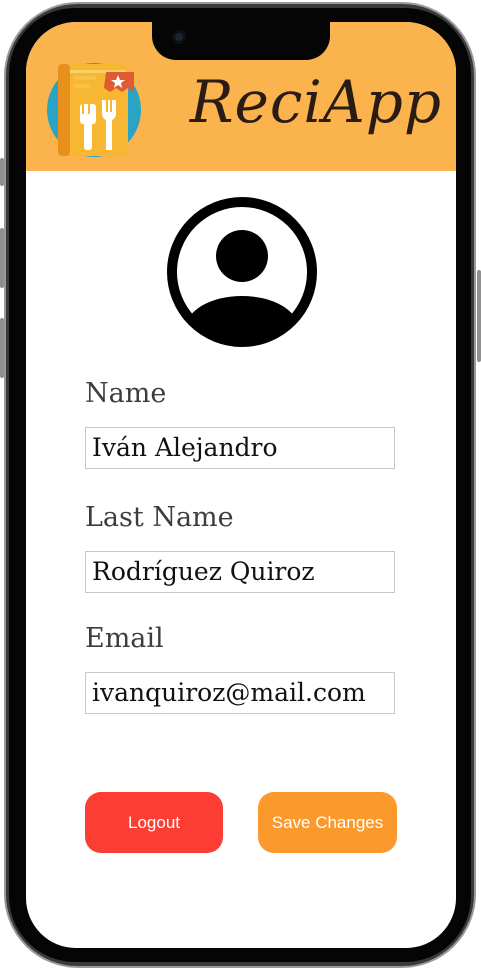 The image size is (481, 972). What do you see at coordinates (327, 822) in the screenshot?
I see `save-changes-button: Save Changes` at bounding box center [327, 822].